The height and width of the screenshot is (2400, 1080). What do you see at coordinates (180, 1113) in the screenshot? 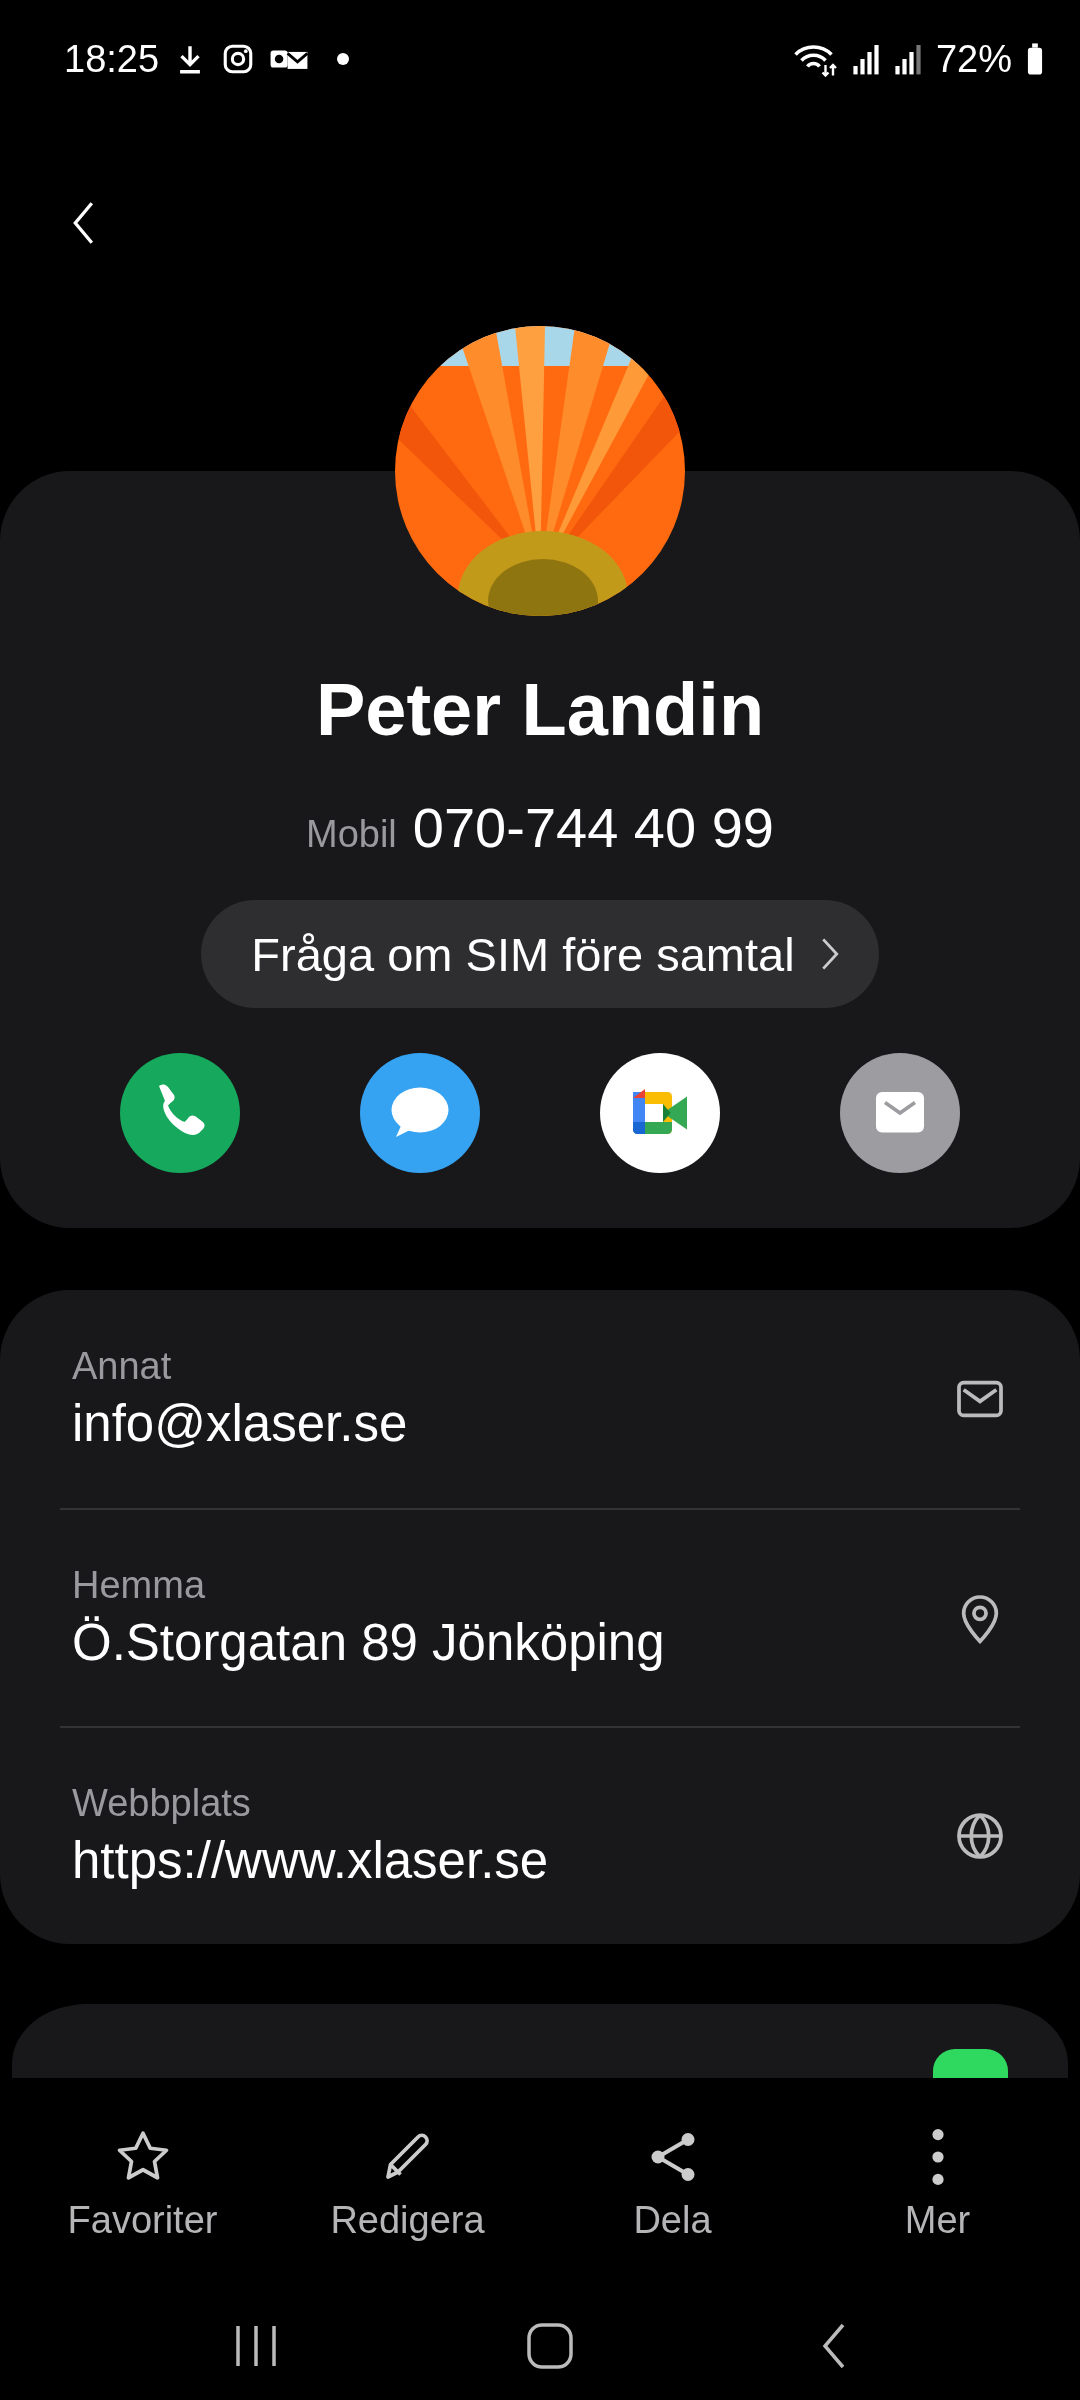
I see `phone-button` at bounding box center [180, 1113].